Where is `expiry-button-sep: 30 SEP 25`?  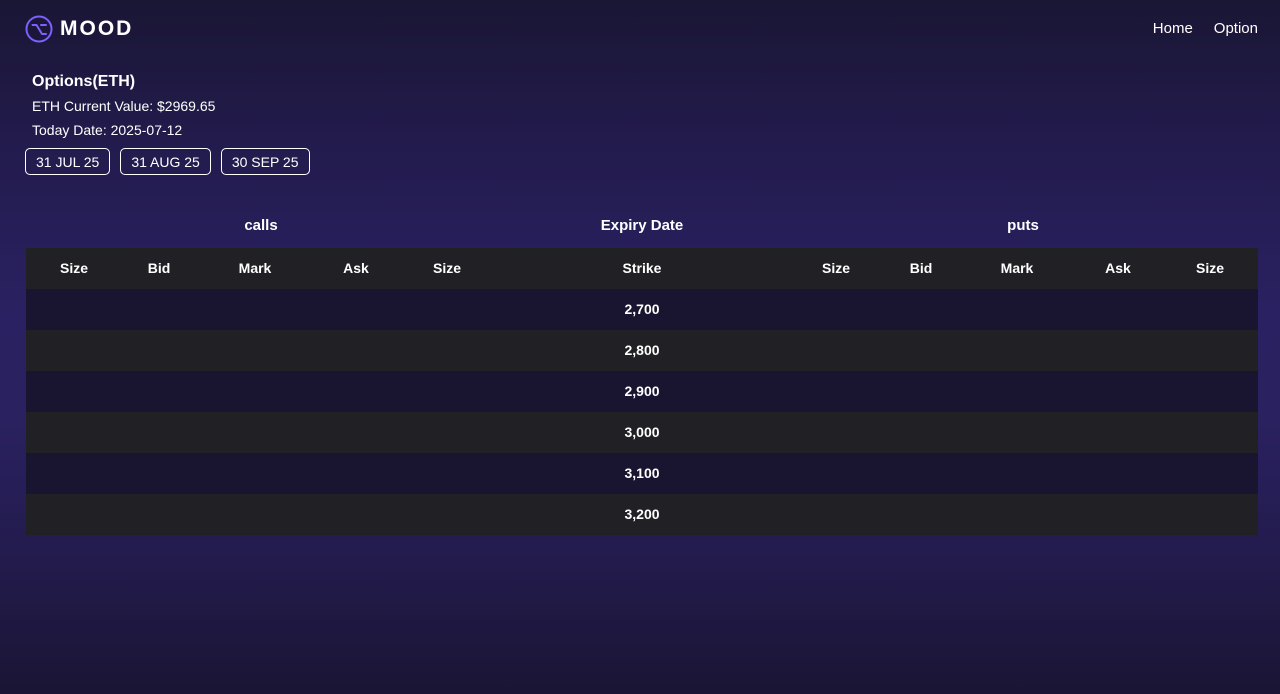 expiry-button-sep: 30 SEP 25 is located at coordinates (265, 161).